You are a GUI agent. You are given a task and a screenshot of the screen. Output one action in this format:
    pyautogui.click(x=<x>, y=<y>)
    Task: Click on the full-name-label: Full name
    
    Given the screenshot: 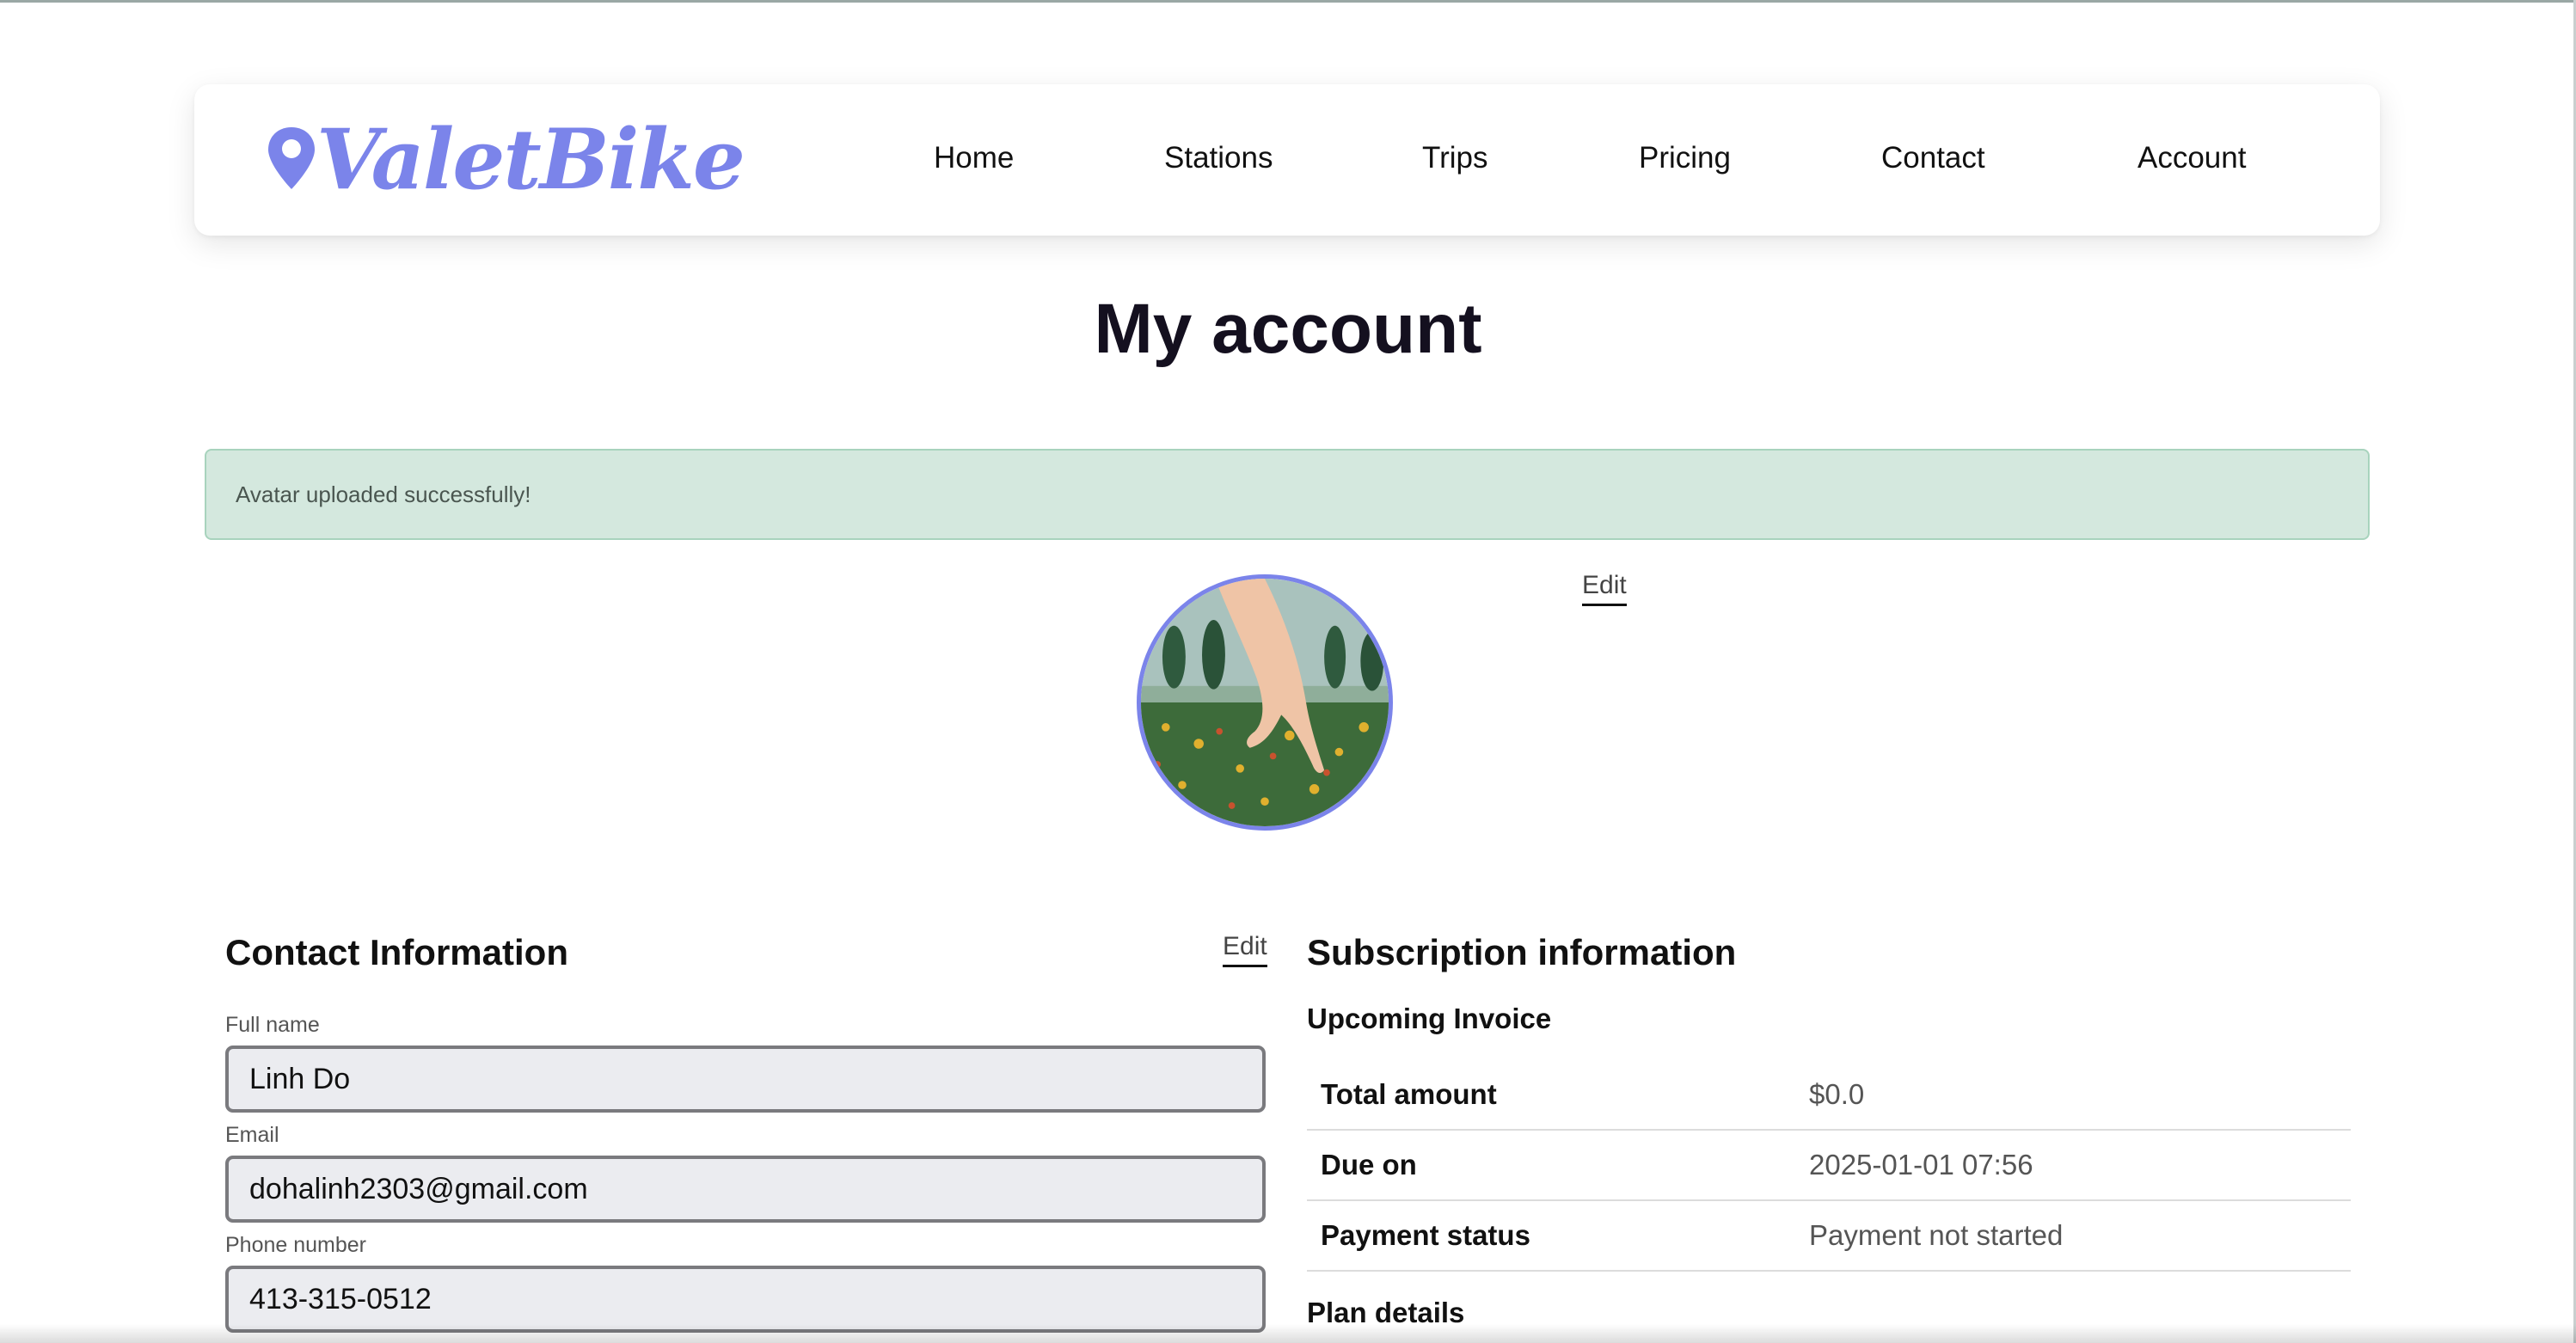 What is the action you would take?
    pyautogui.click(x=273, y=1025)
    